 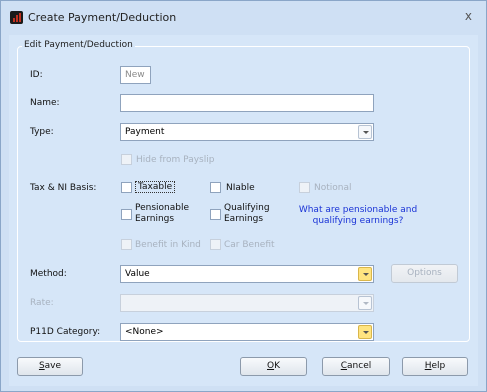 I want to click on method-label: Method:, so click(x=48, y=274).